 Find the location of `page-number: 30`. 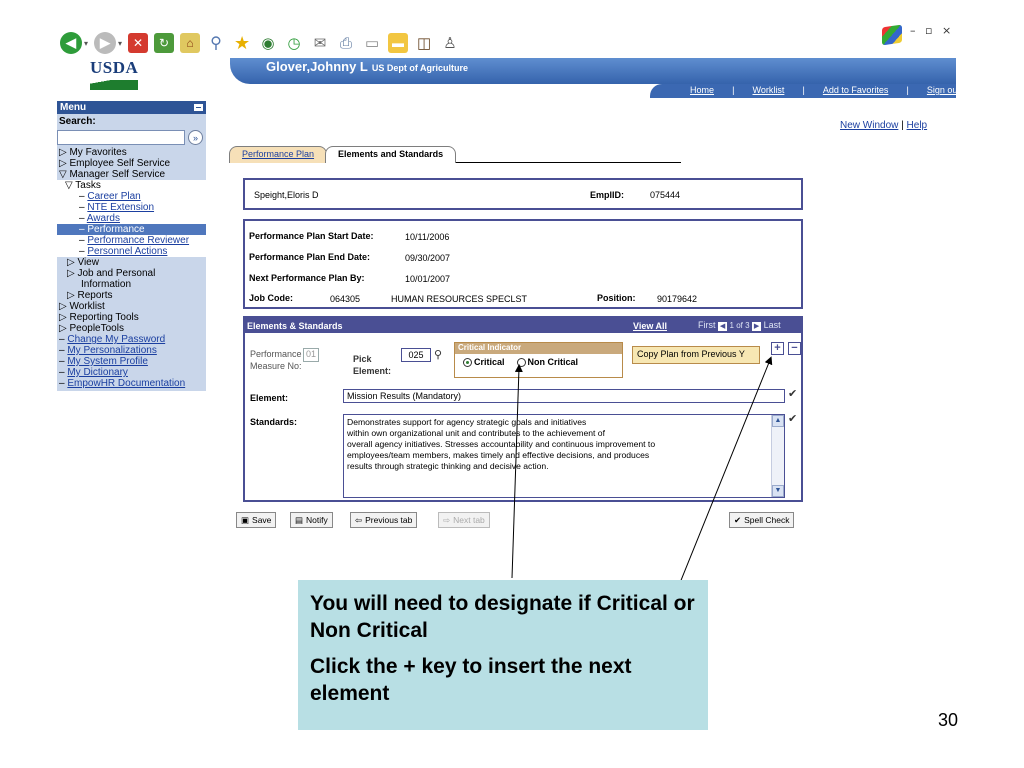

page-number: 30 is located at coordinates (948, 720).